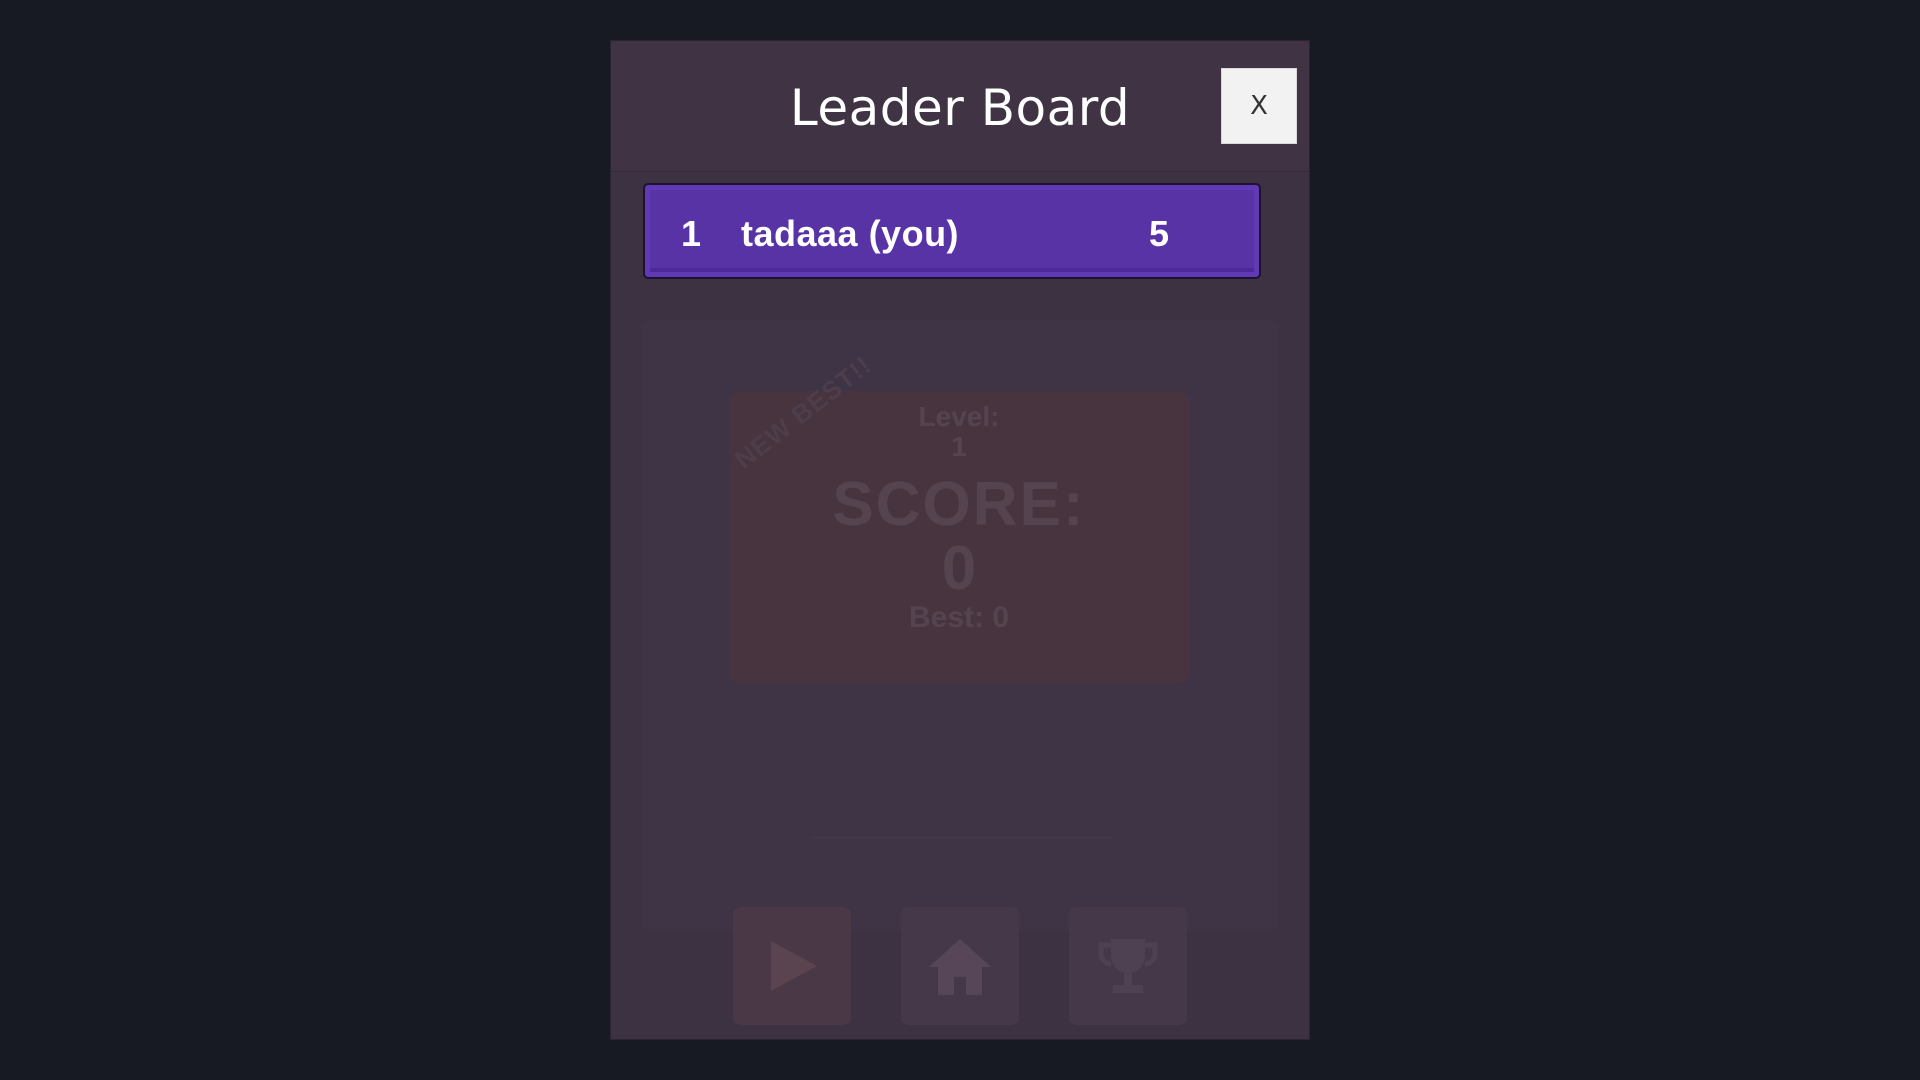  I want to click on play-again-button, so click(792, 966).